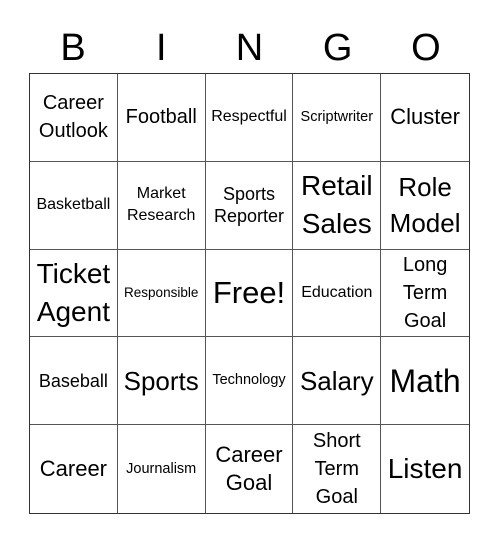  I want to click on bingo-cell-label: Baseball, so click(73, 380).